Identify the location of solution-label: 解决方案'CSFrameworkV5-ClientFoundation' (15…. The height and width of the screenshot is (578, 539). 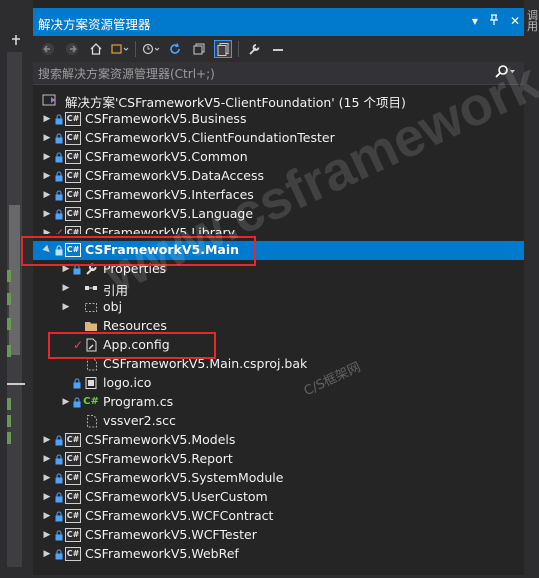
(235, 102).